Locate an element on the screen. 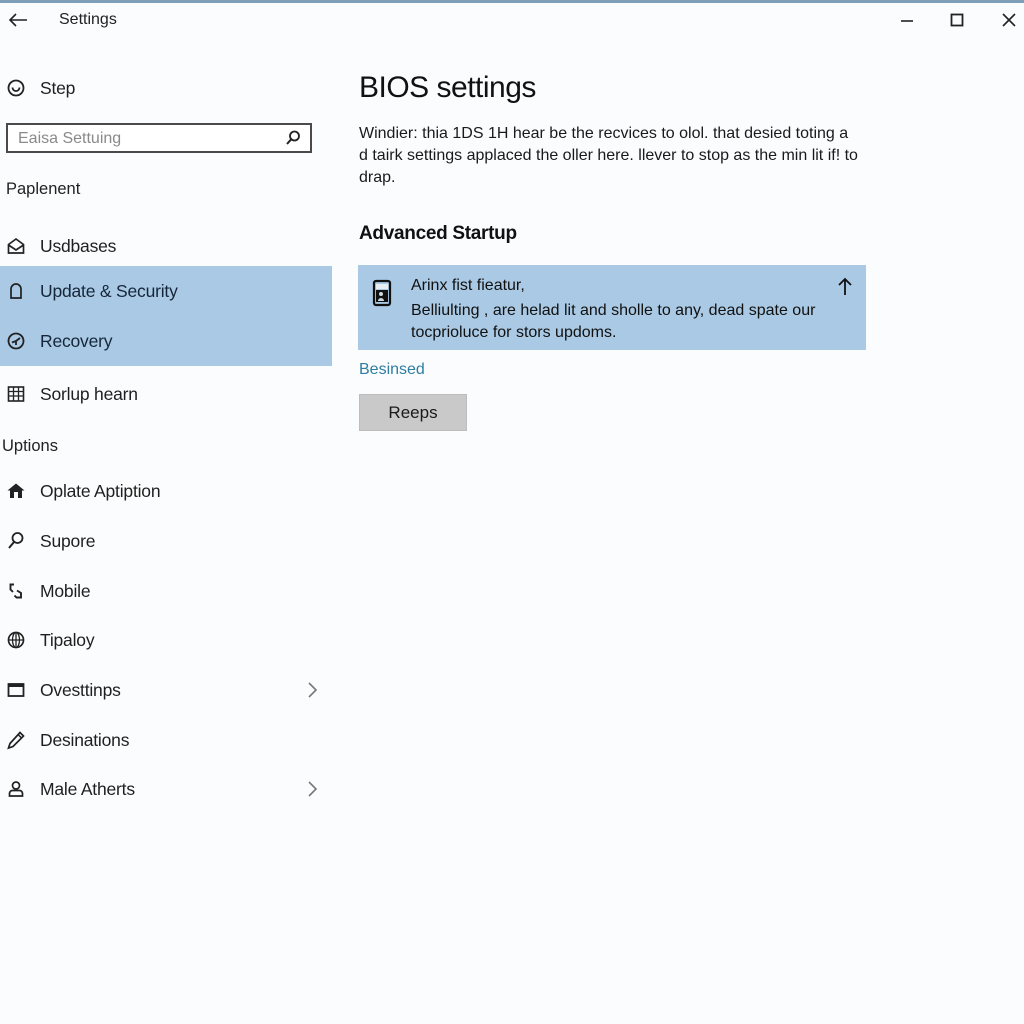 This screenshot has height=1024, width=1024. minimize-button is located at coordinates (907, 20).